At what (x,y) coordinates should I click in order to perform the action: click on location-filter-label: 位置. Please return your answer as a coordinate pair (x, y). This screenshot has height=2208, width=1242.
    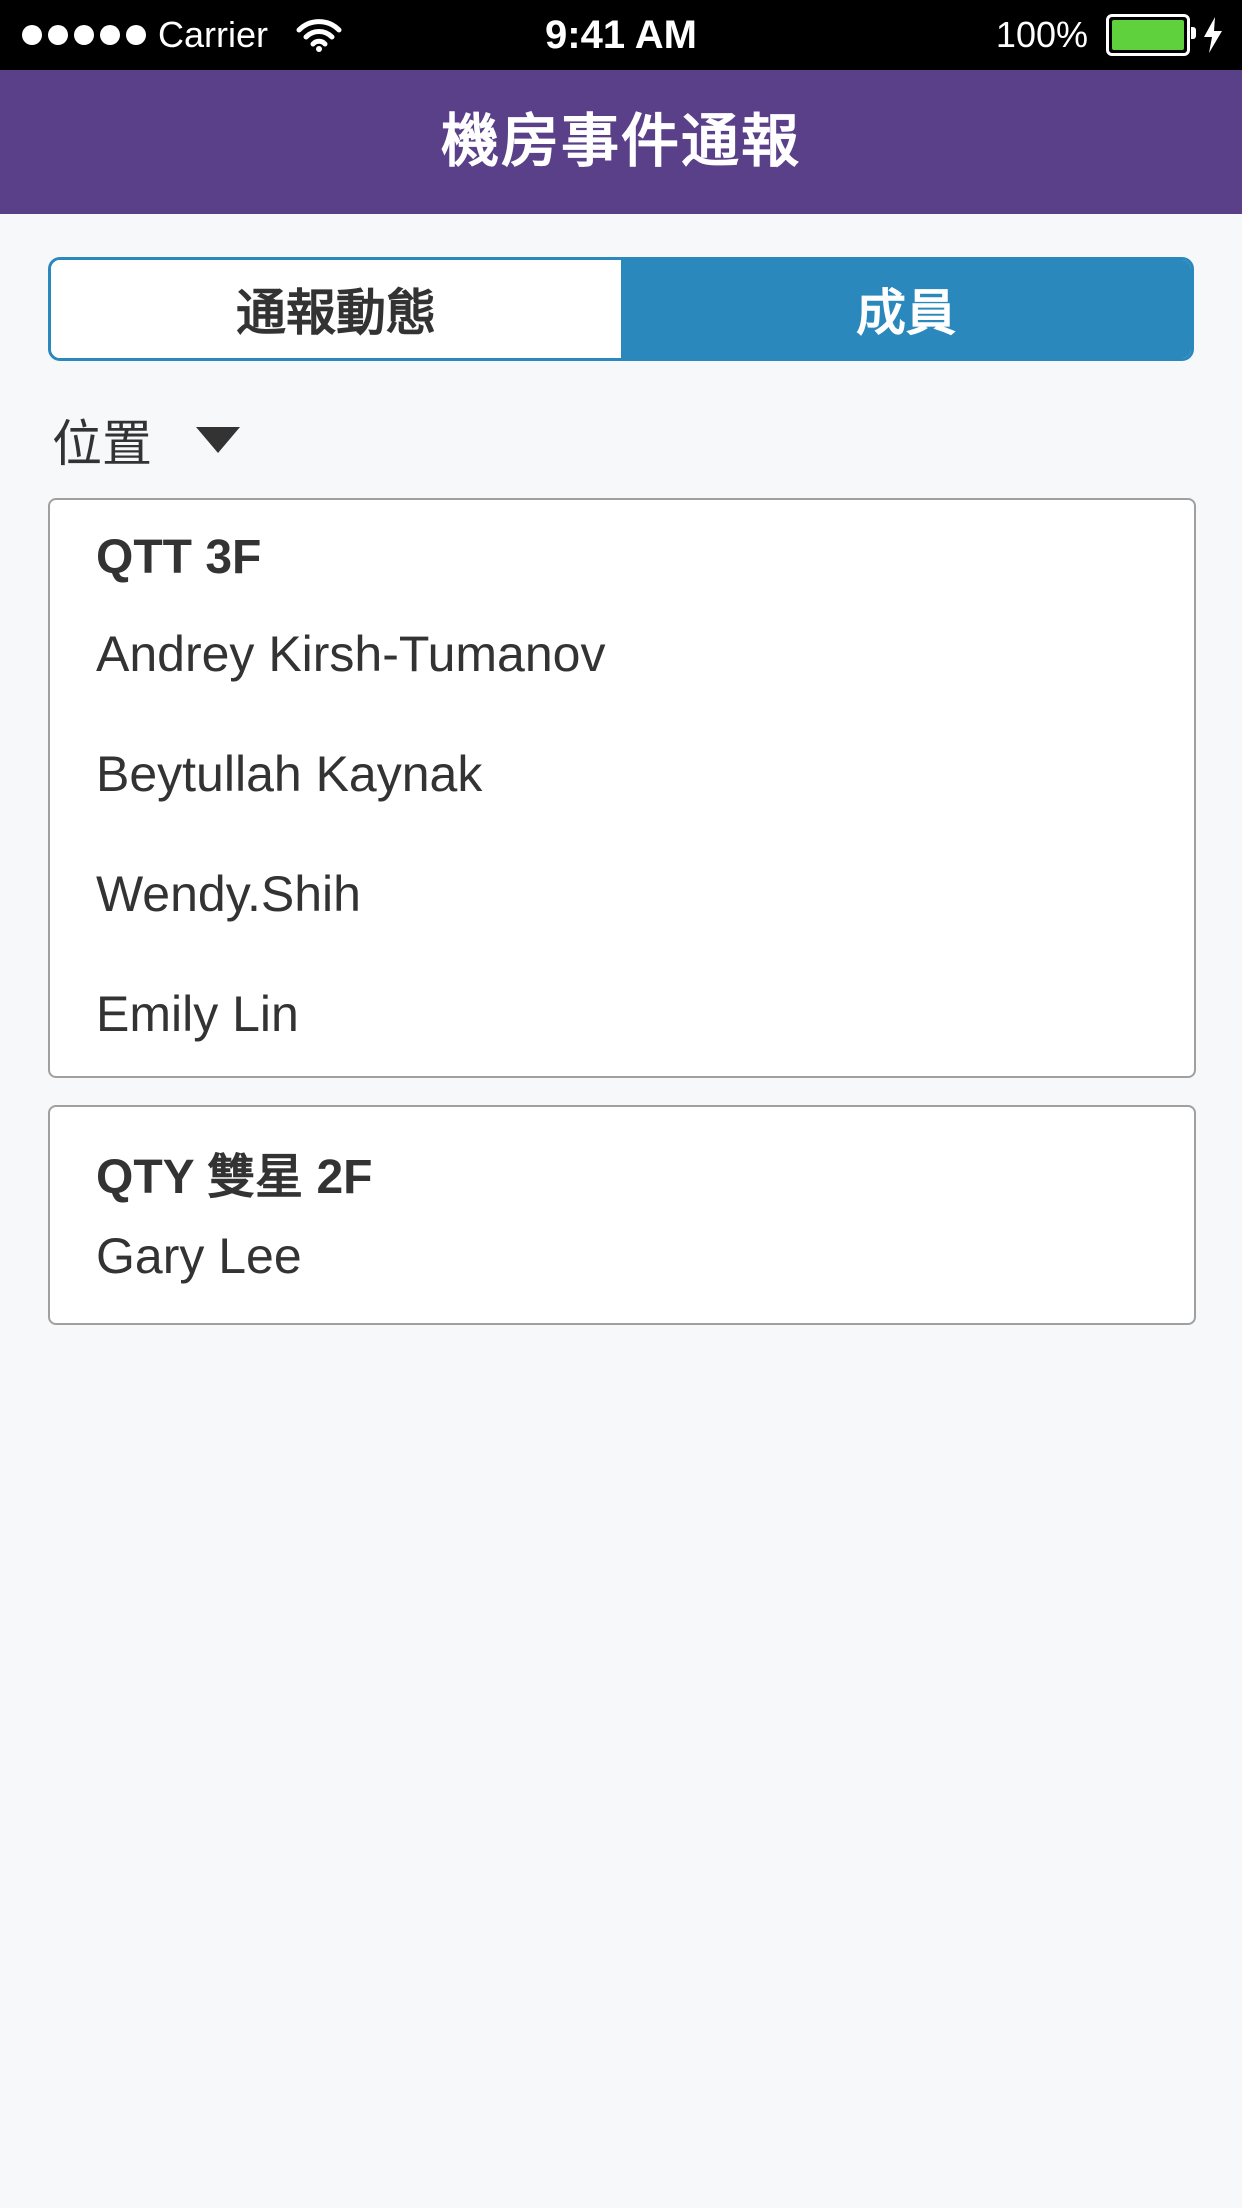
    Looking at the image, I should click on (102, 444).